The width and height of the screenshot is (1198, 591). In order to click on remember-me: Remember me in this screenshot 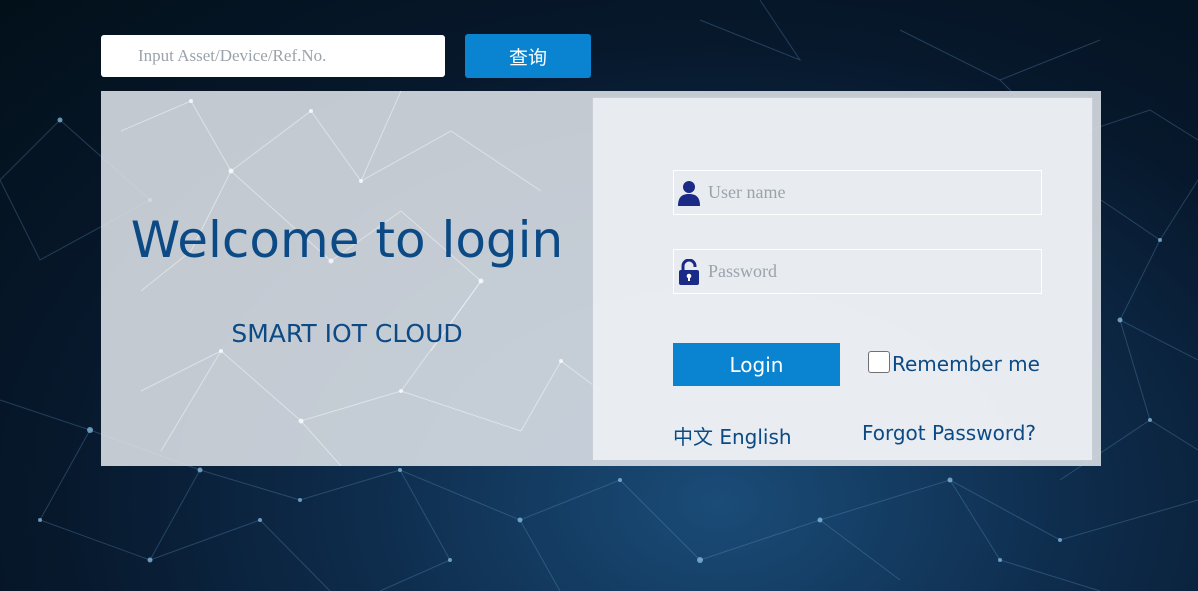, I will do `click(954, 364)`.